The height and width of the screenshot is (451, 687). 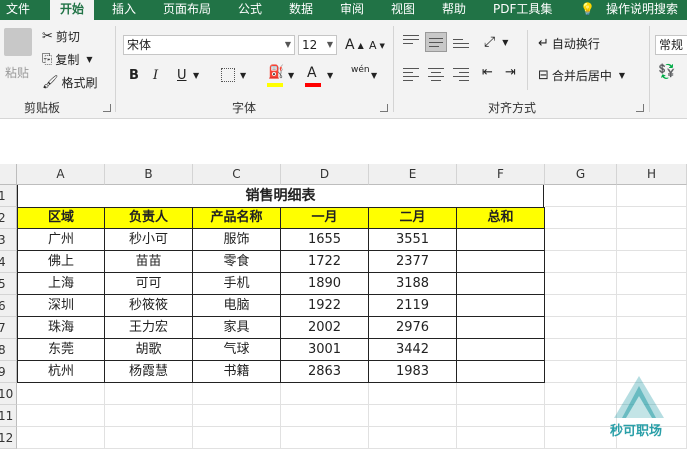 What do you see at coordinates (250, 10) in the screenshot?
I see `tab-formulas: 公式` at bounding box center [250, 10].